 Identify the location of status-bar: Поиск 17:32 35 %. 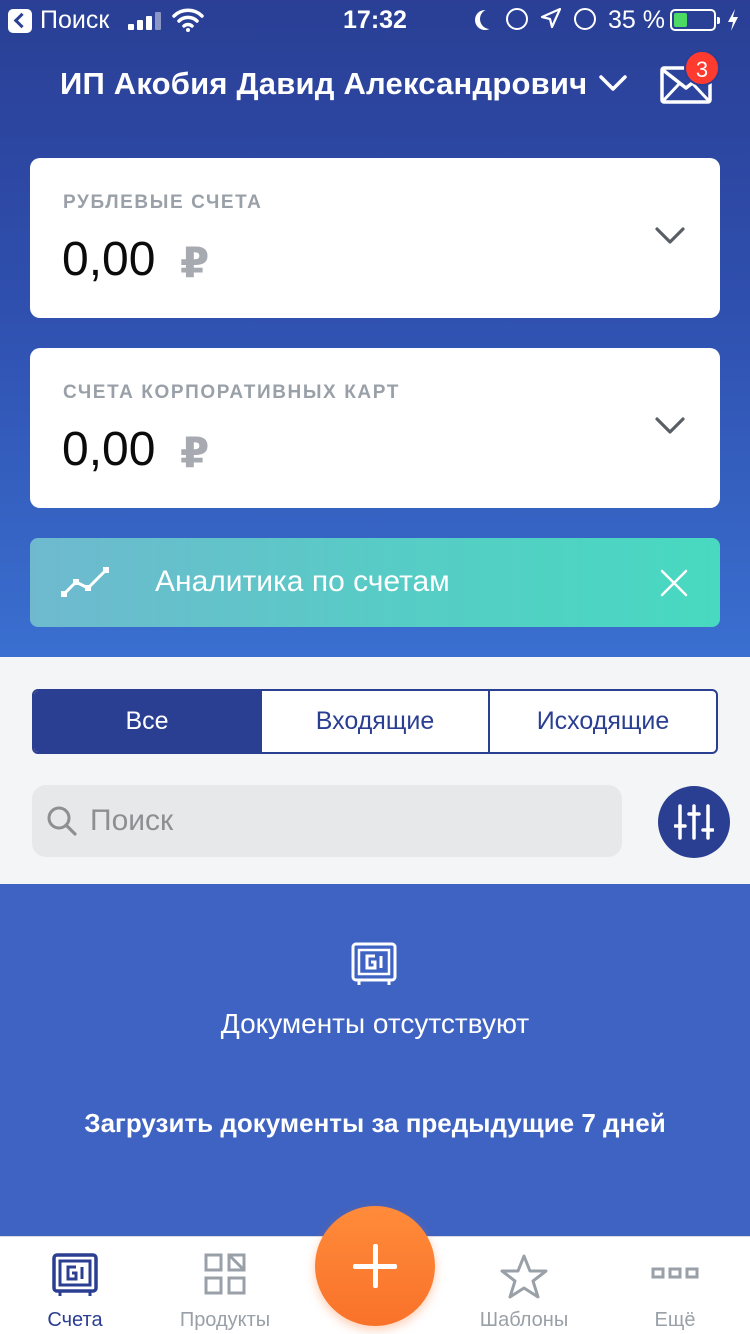
(375, 20).